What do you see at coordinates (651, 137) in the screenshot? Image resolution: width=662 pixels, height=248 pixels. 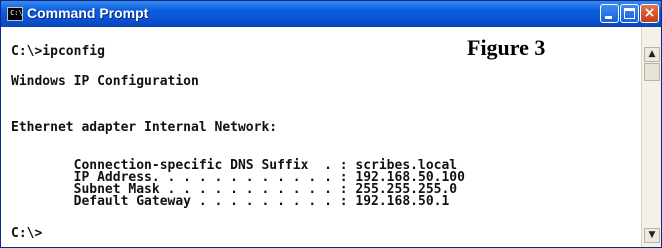 I see `vertical-scrollbar: ▲ ▼` at bounding box center [651, 137].